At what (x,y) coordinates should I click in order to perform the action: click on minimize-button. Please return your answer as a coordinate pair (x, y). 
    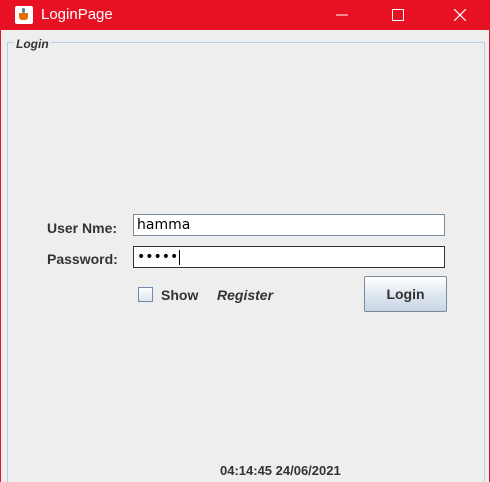
    Looking at the image, I should click on (342, 15).